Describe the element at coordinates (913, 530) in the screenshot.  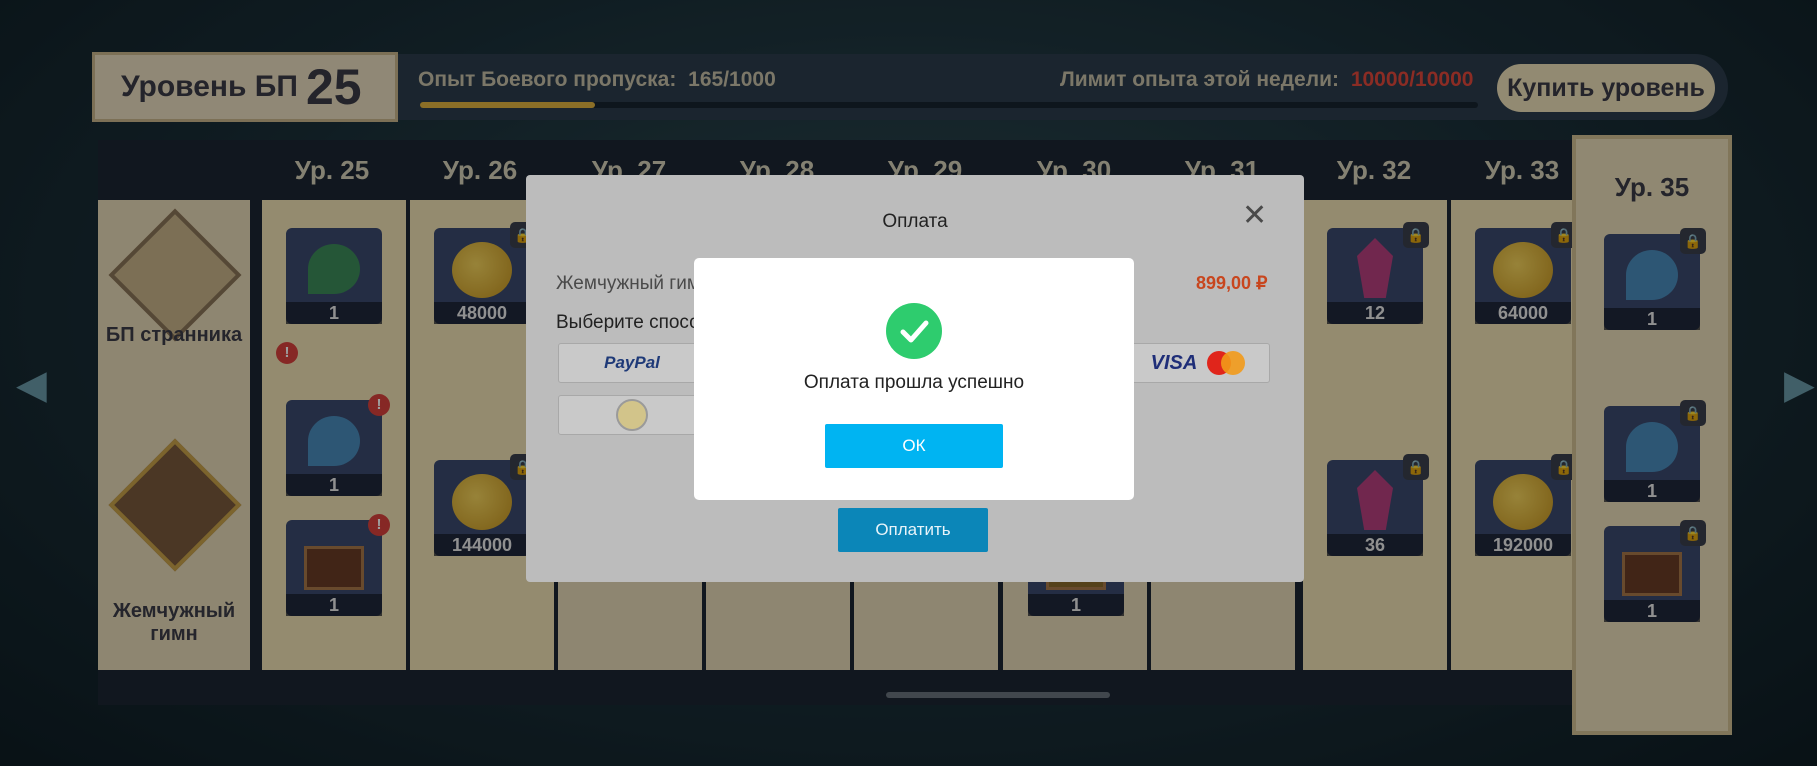
I see `pay-button: Оплатить` at that location.